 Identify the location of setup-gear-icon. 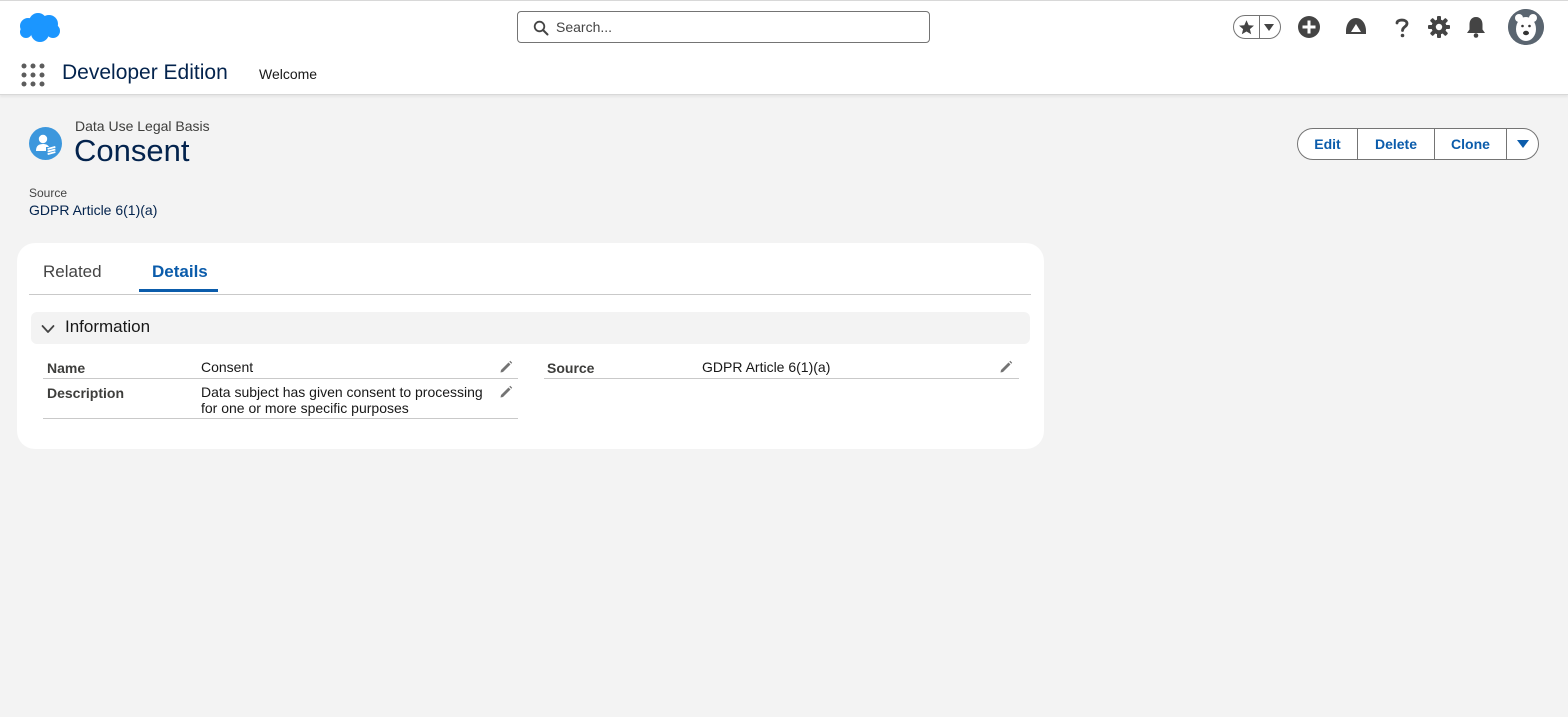
(1439, 27).